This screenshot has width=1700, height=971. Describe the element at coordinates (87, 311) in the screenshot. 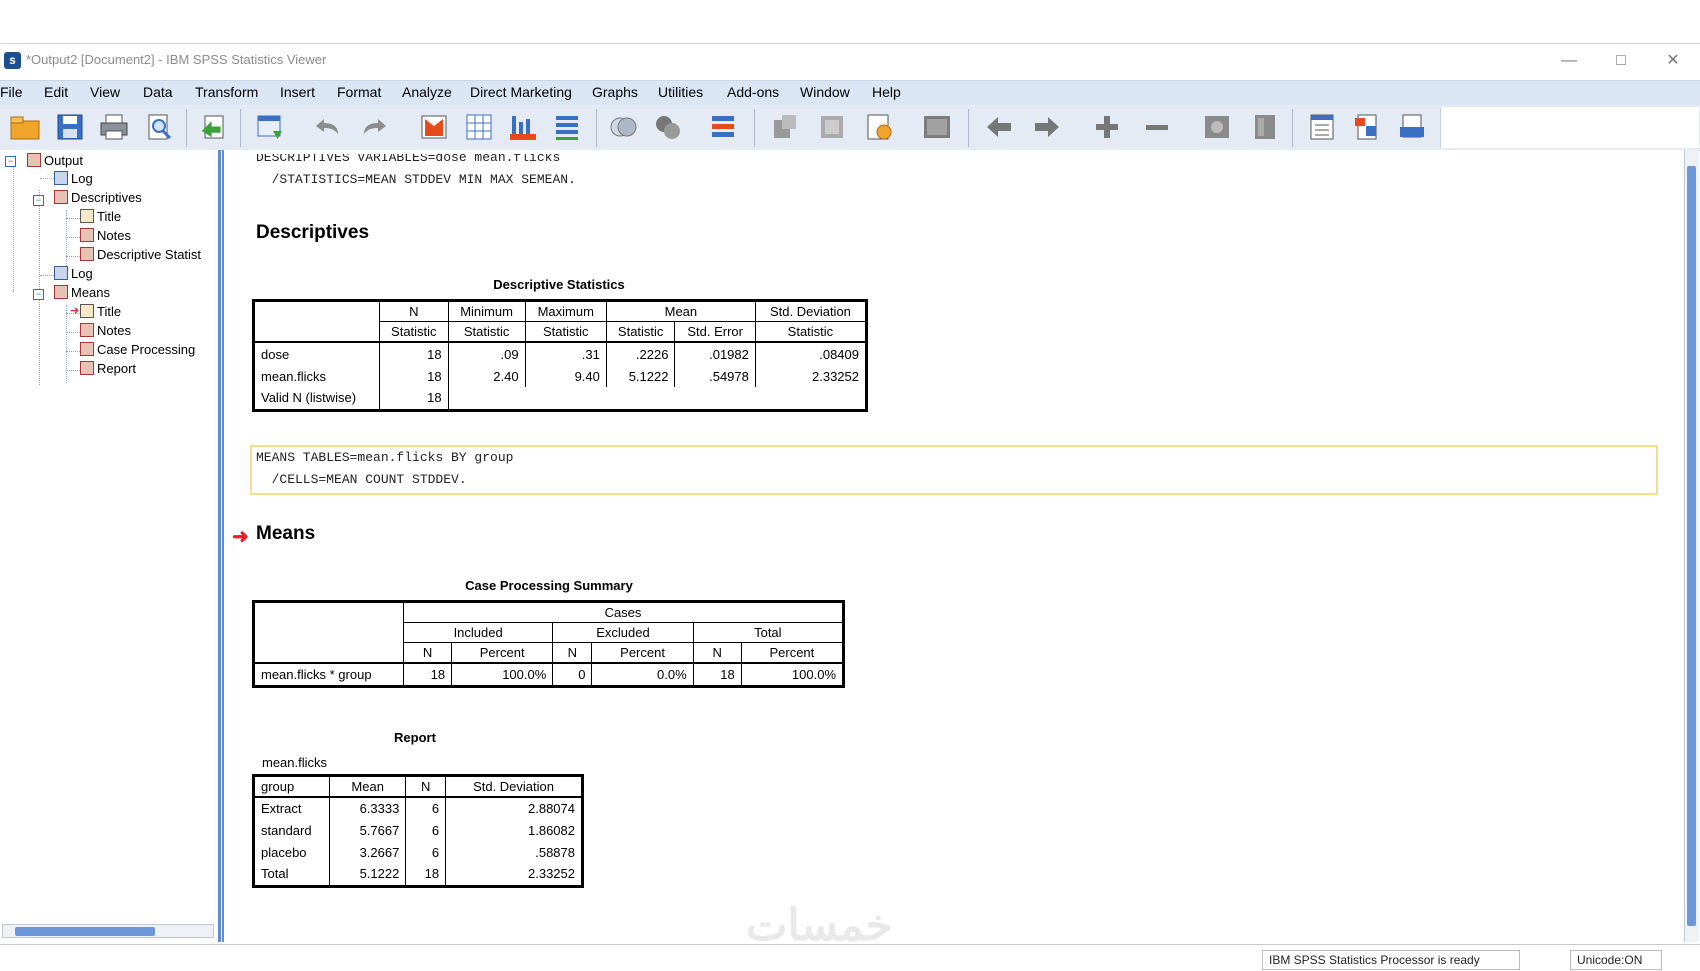

I see `title-icon` at that location.